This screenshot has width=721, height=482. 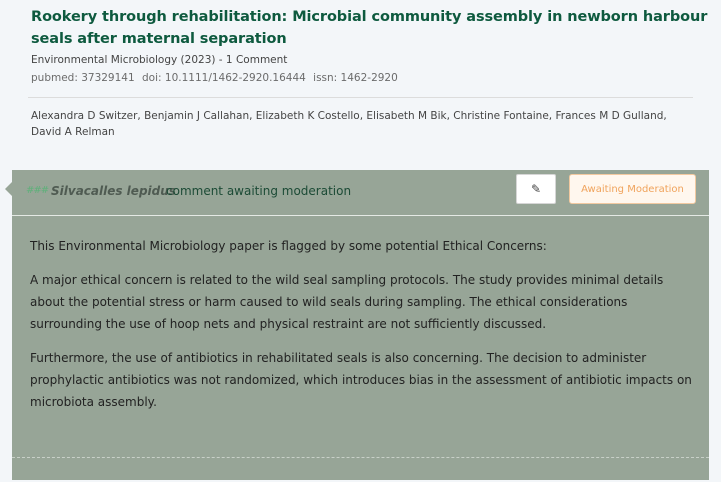 I want to click on pencil-icon: ✎, so click(x=536, y=189).